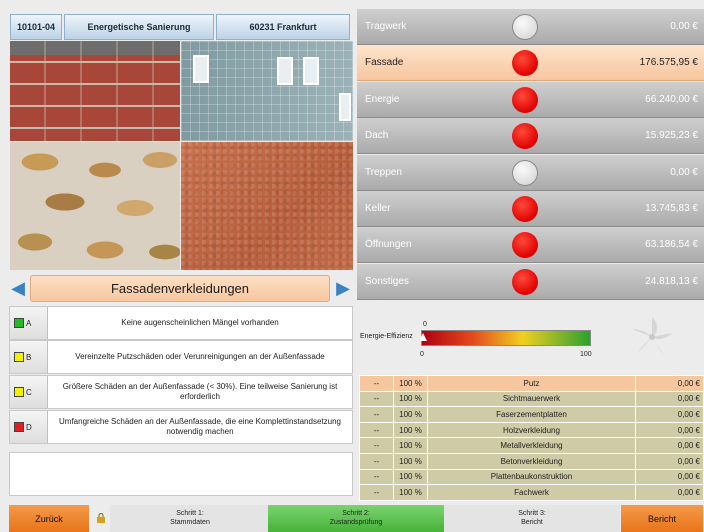 Image resolution: width=704 pixels, height=532 pixels. What do you see at coordinates (383, 172) in the screenshot?
I see `category-name: Treppen` at bounding box center [383, 172].